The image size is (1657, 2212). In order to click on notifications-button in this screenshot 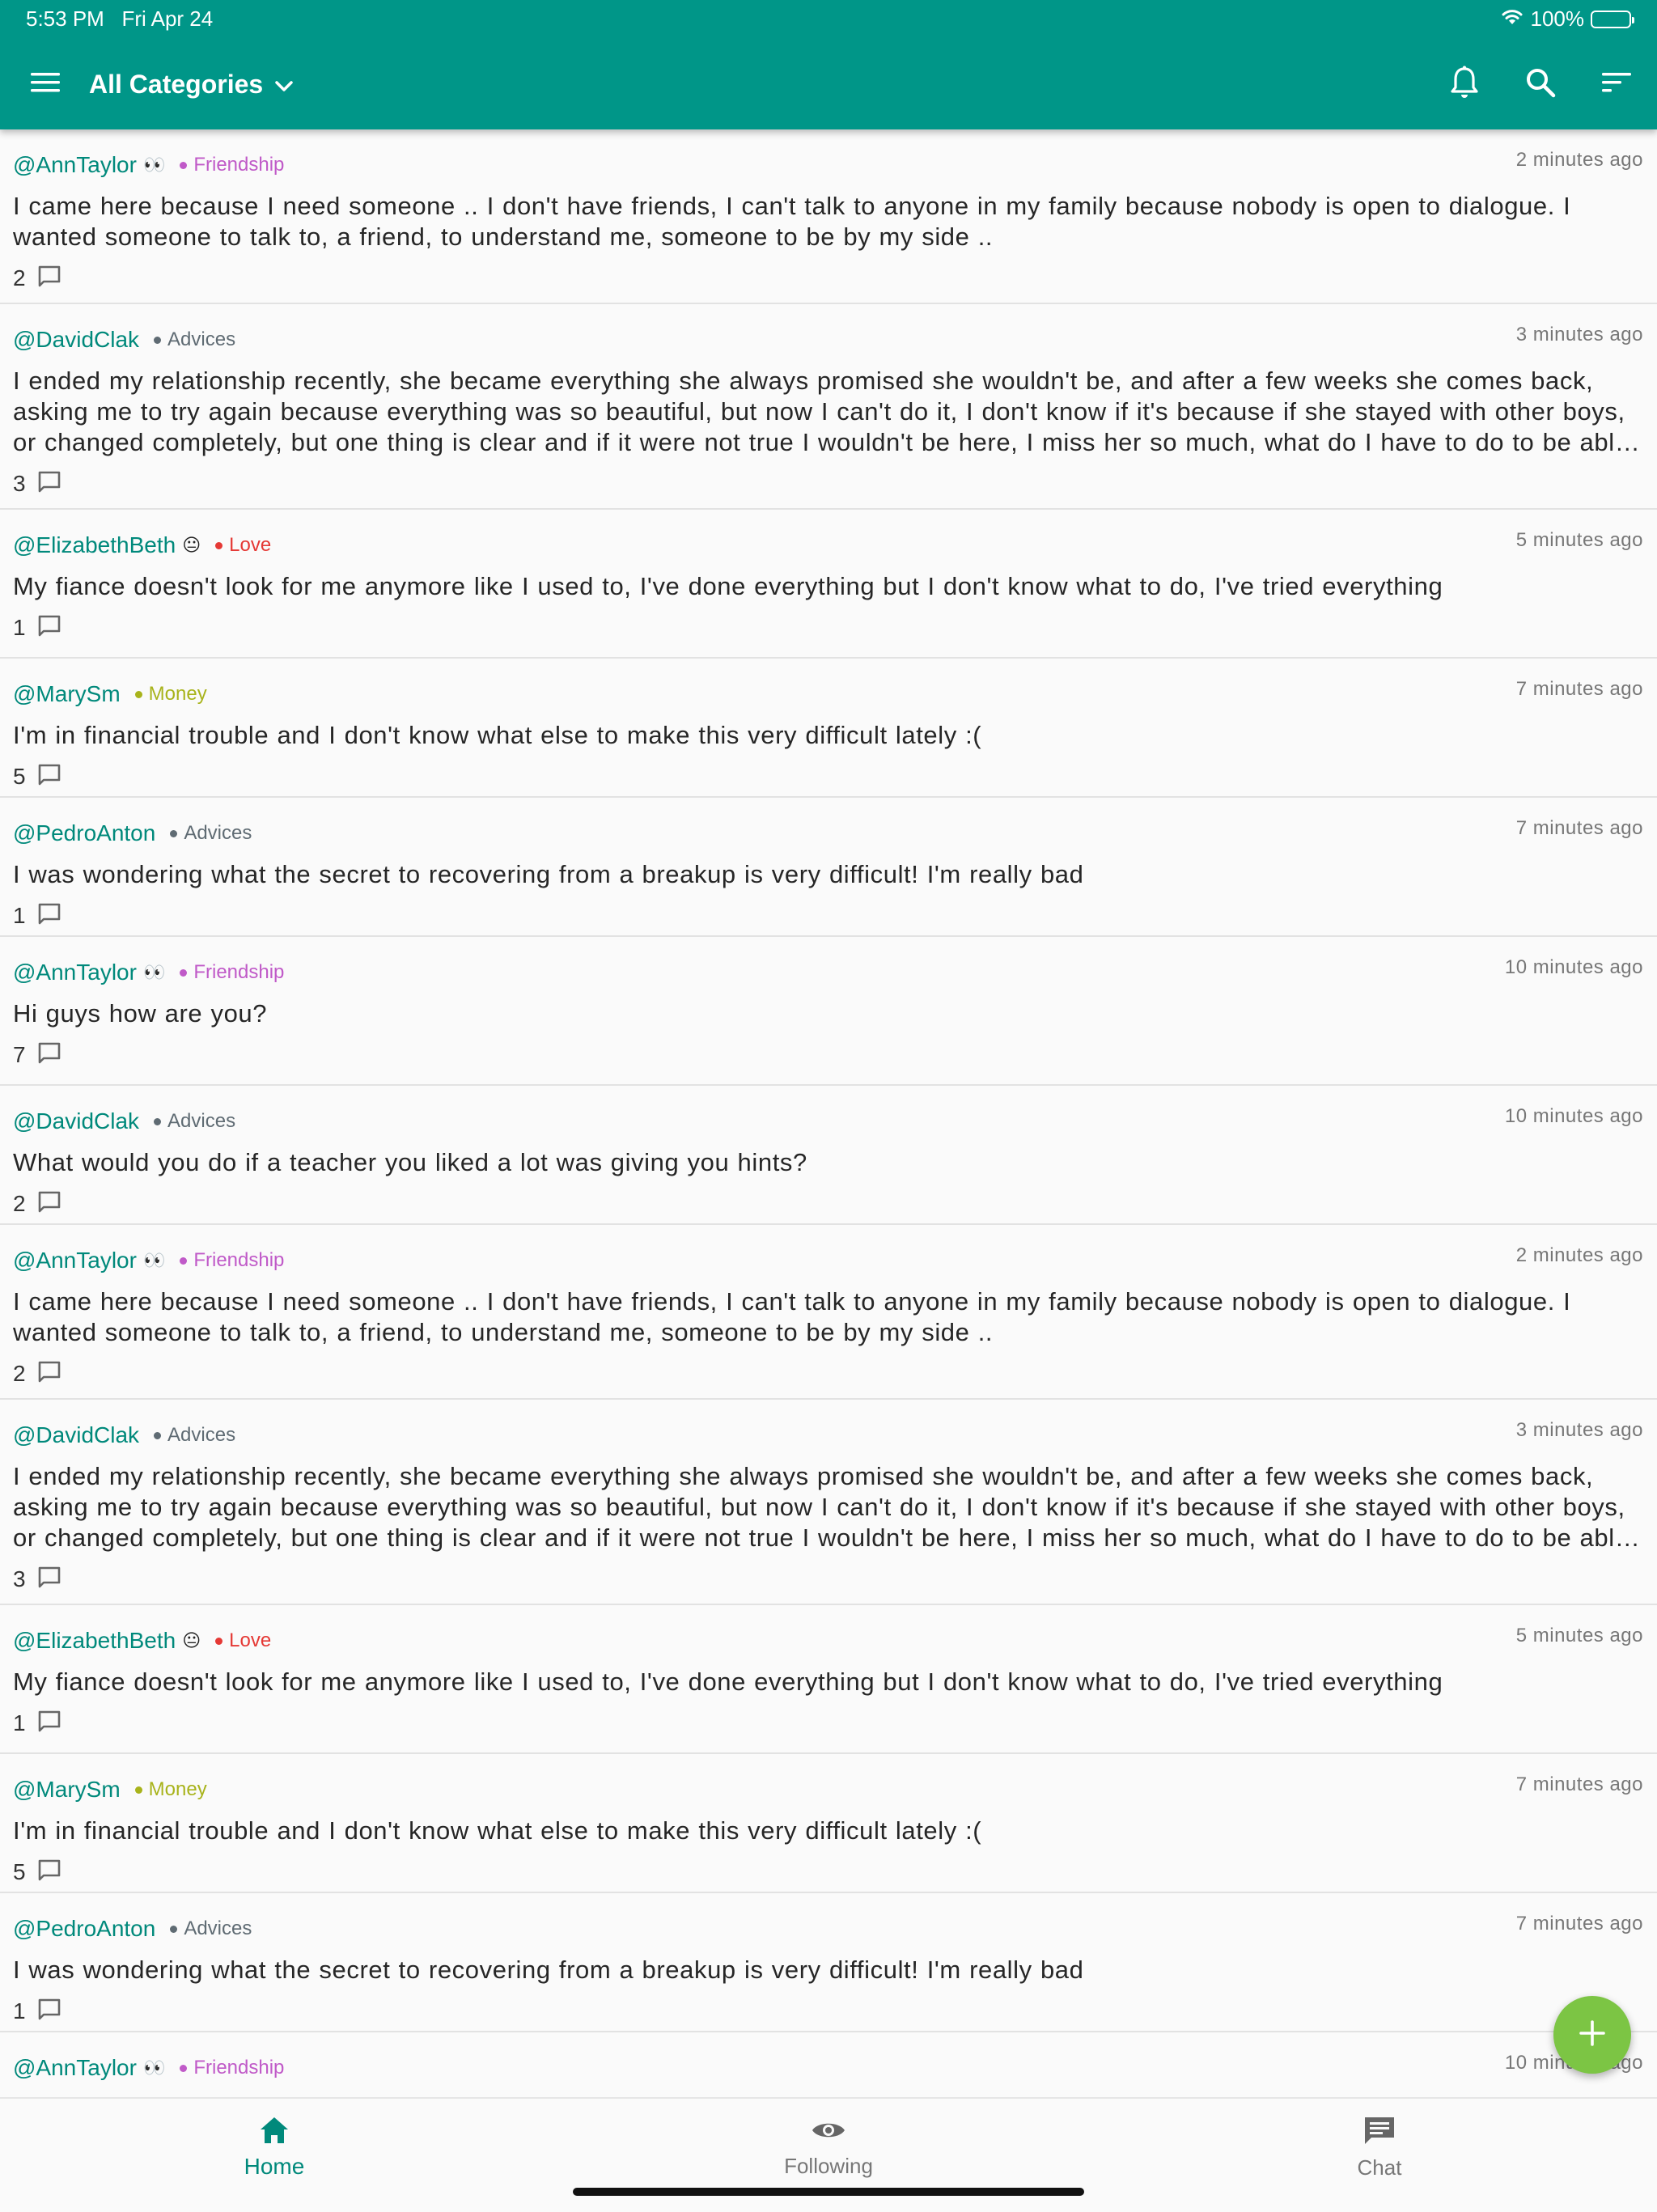, I will do `click(1464, 84)`.